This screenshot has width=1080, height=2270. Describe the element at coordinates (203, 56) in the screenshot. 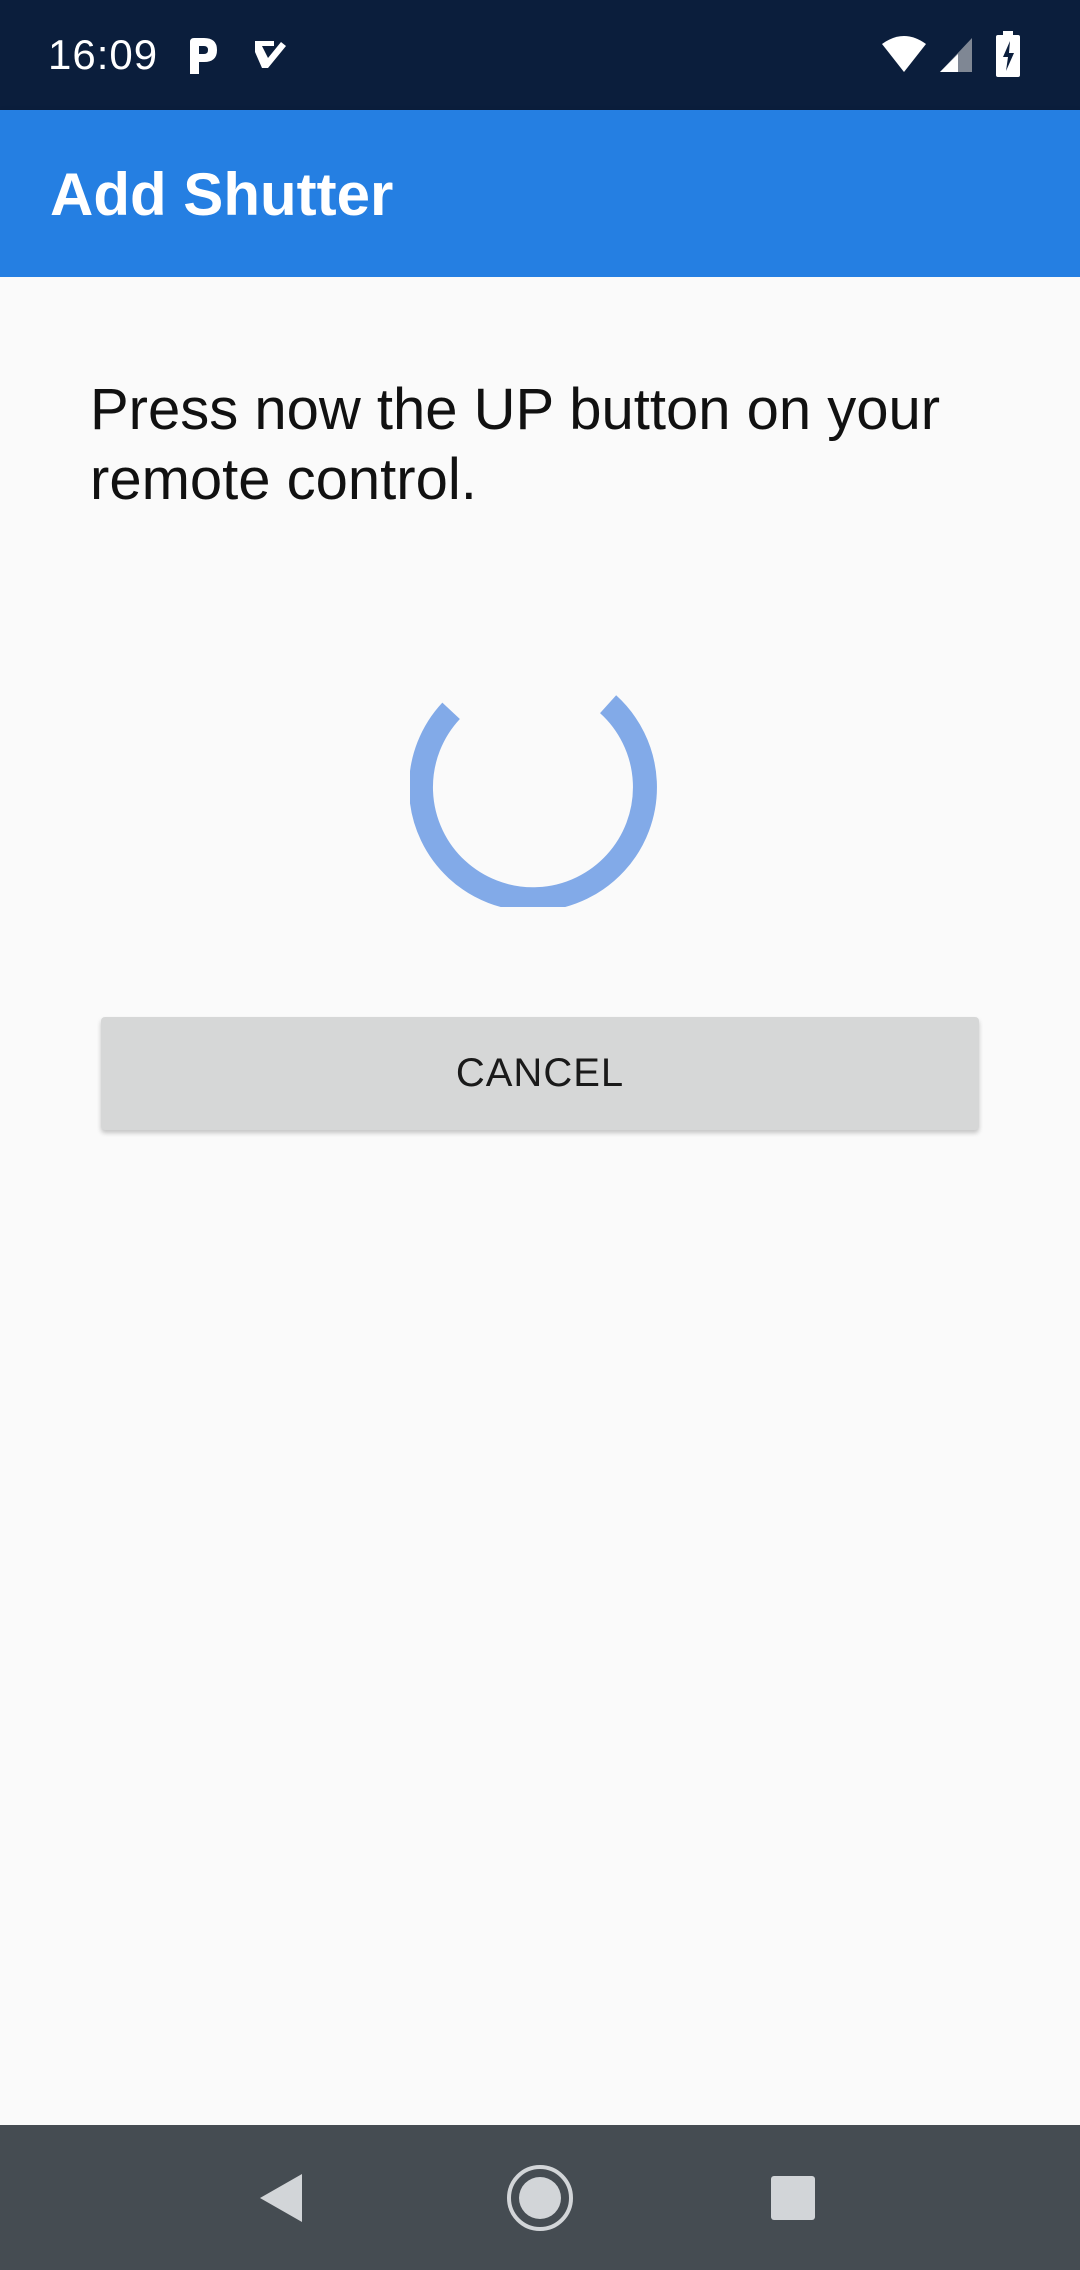

I see `parking-app-icon` at that location.